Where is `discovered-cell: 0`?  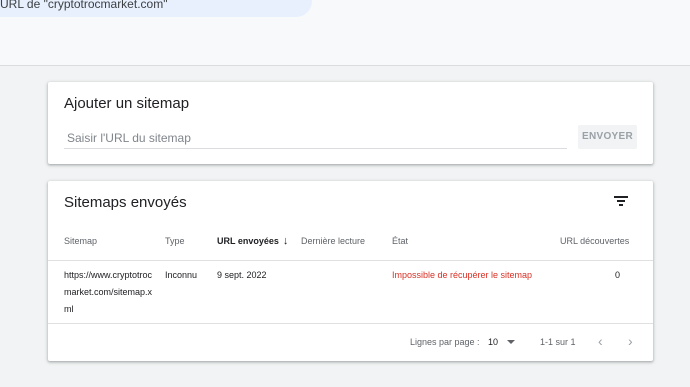 discovered-cell: 0 is located at coordinates (618, 275).